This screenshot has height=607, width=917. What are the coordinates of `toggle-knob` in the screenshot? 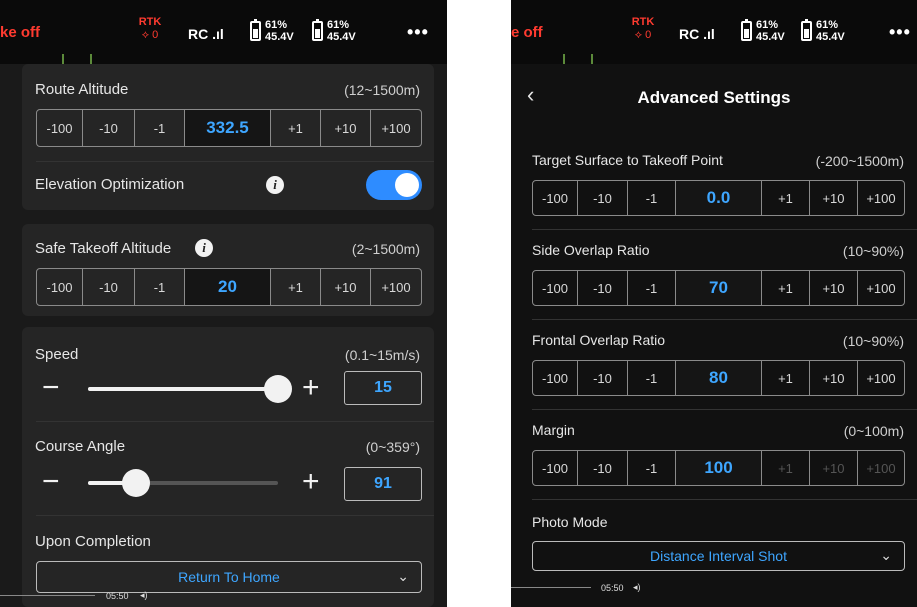 It's located at (407, 185).